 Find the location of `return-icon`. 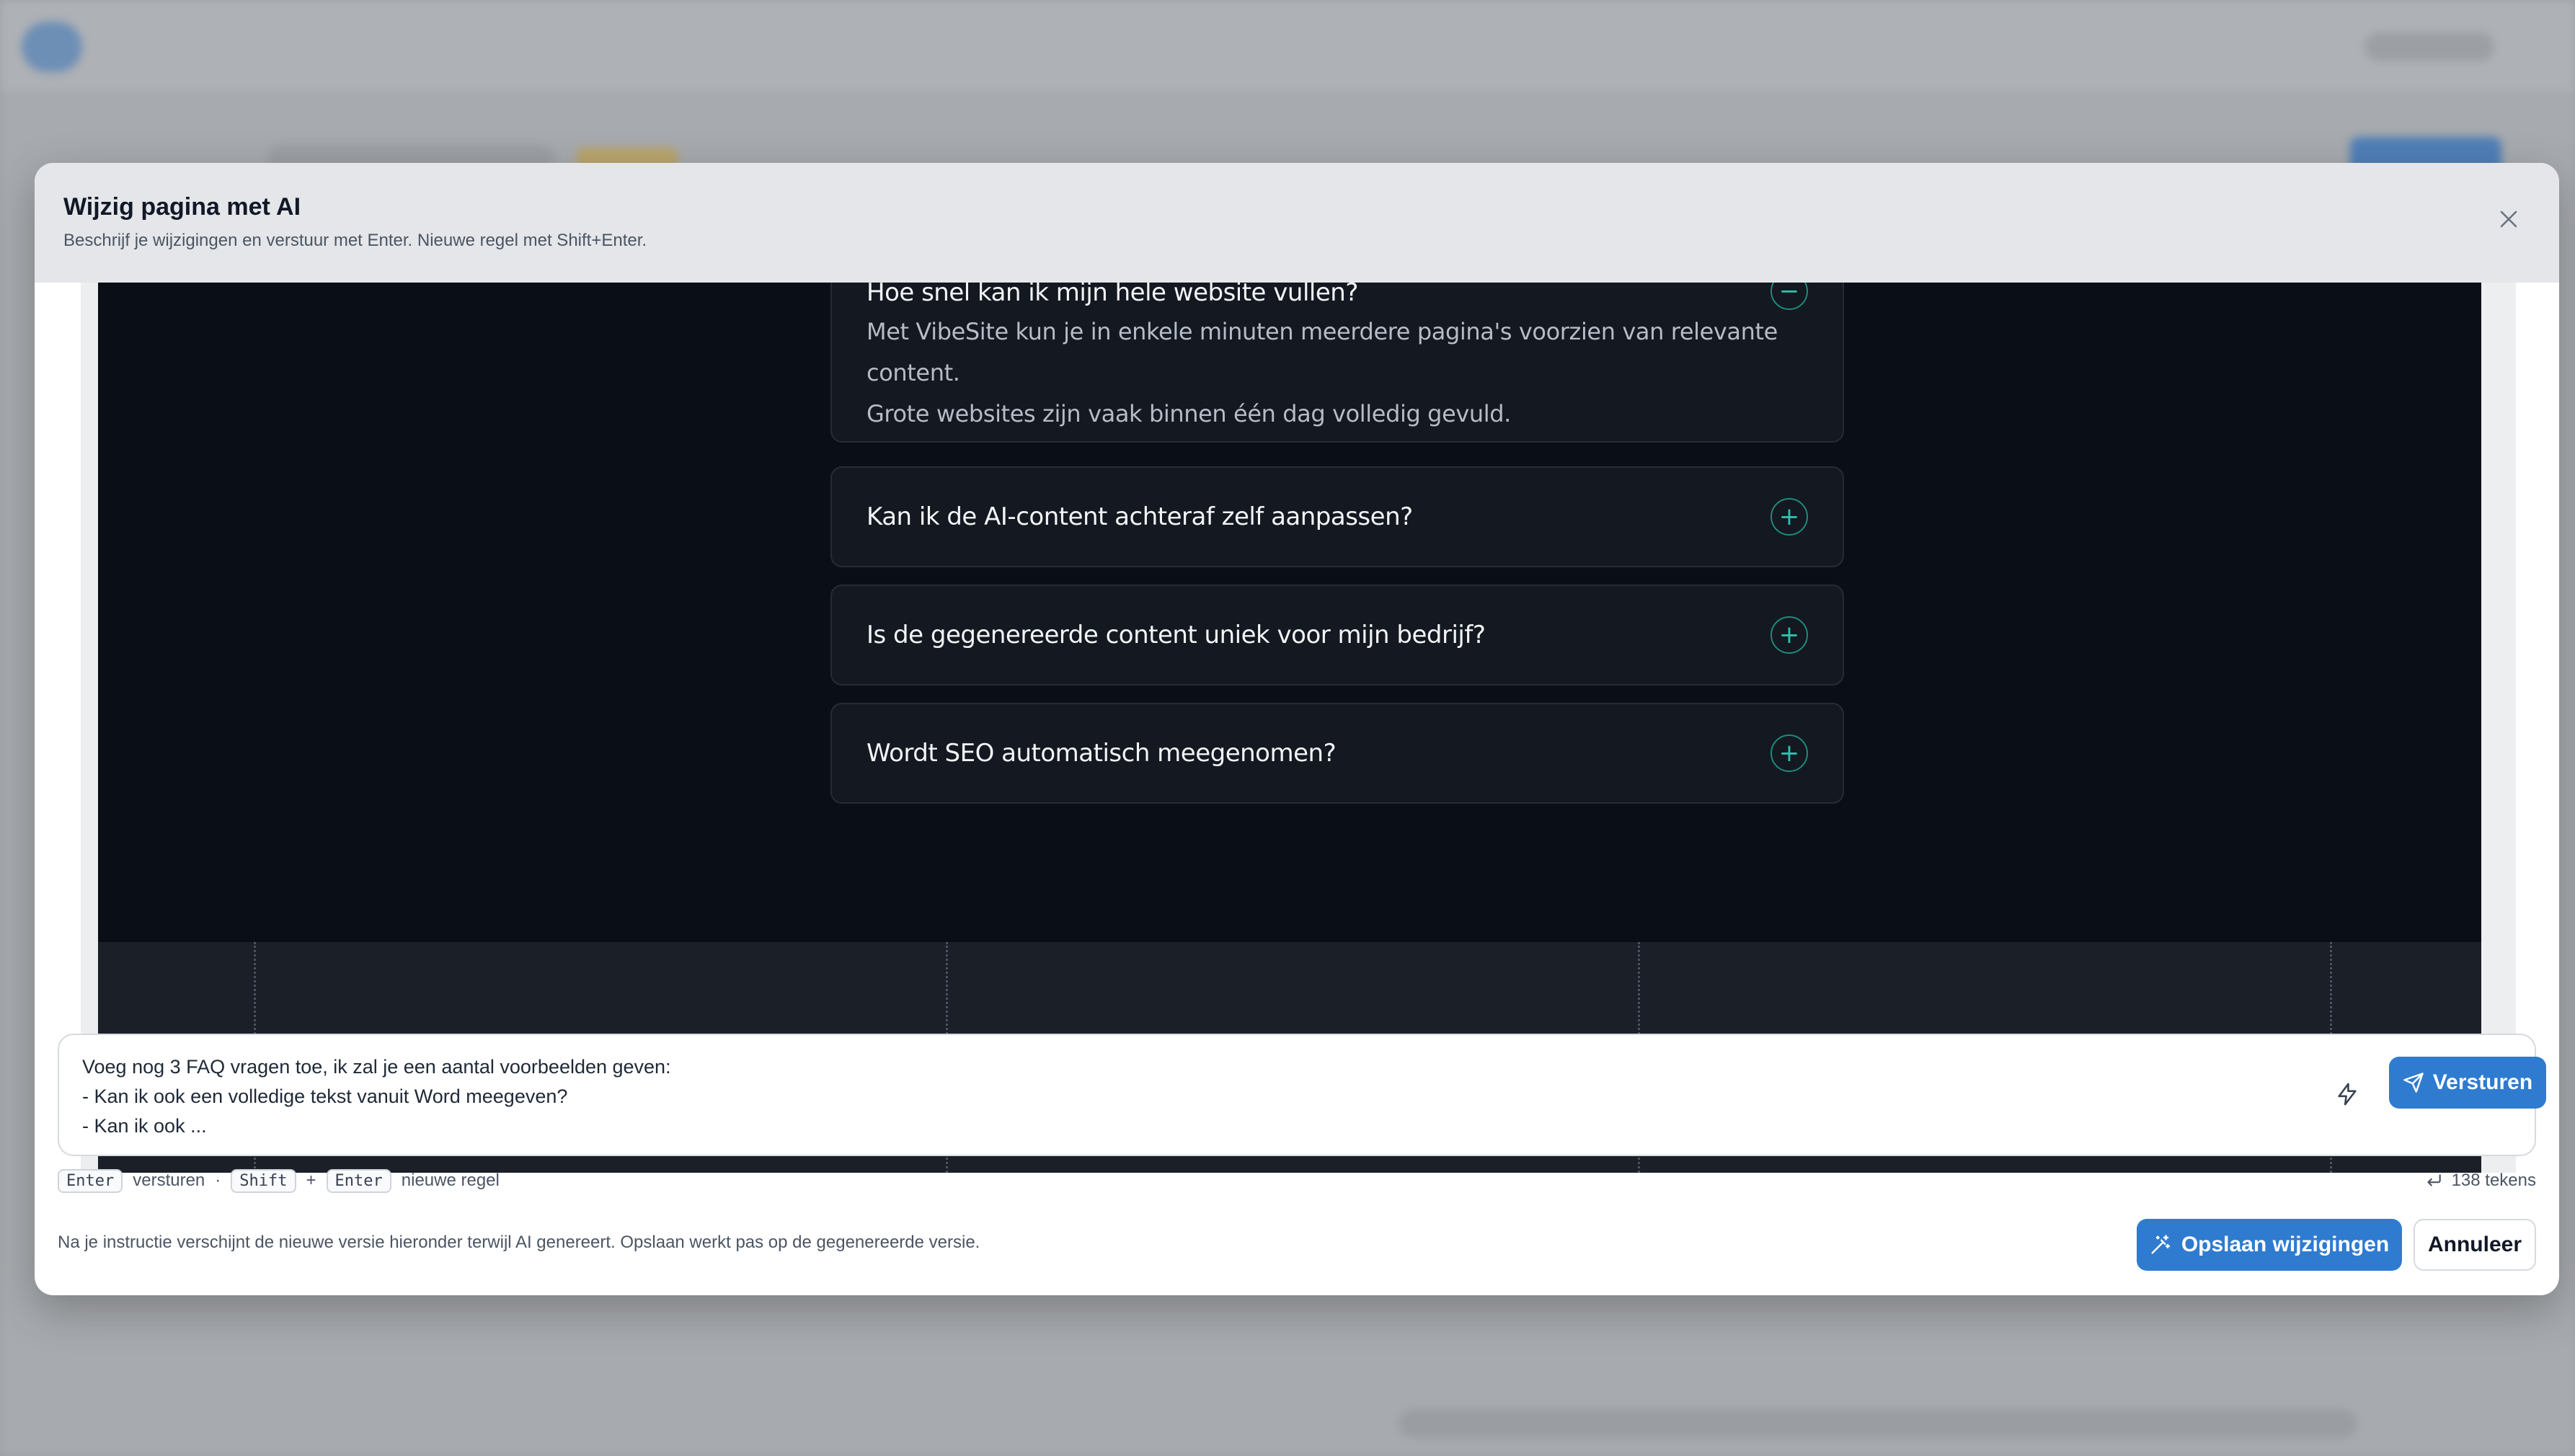

return-icon is located at coordinates (2433, 1180).